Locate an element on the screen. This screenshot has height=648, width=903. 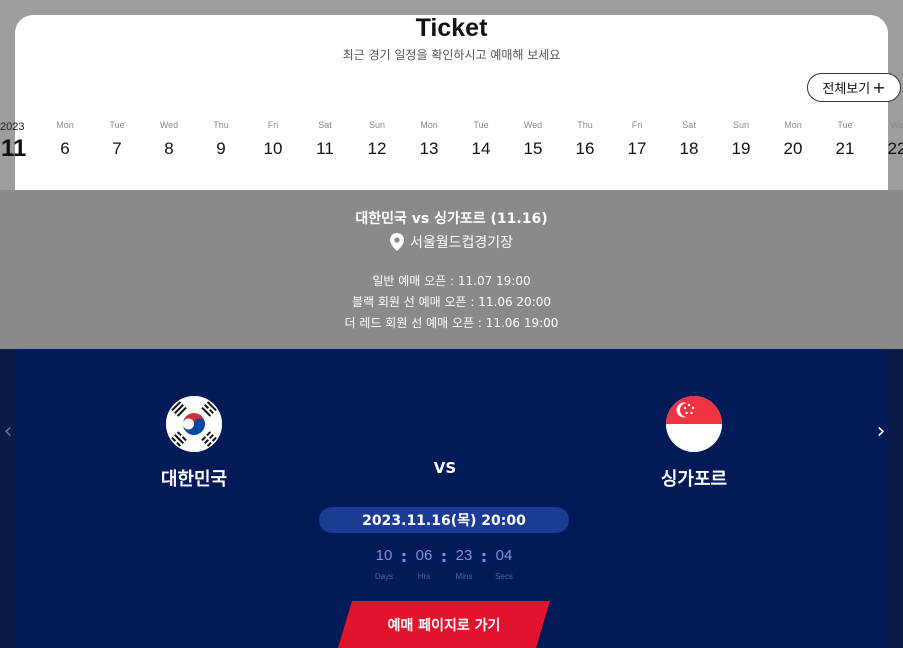
countdown-days-label: Days is located at coordinates (384, 576).